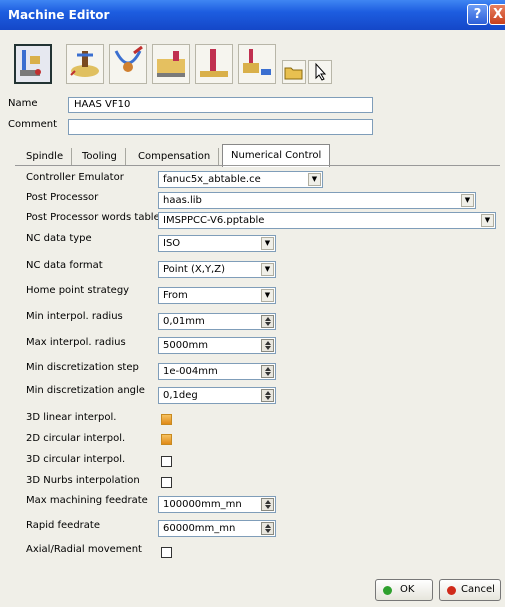  I want to click on max-interpol-radius-input: 5000mm, so click(217, 345).